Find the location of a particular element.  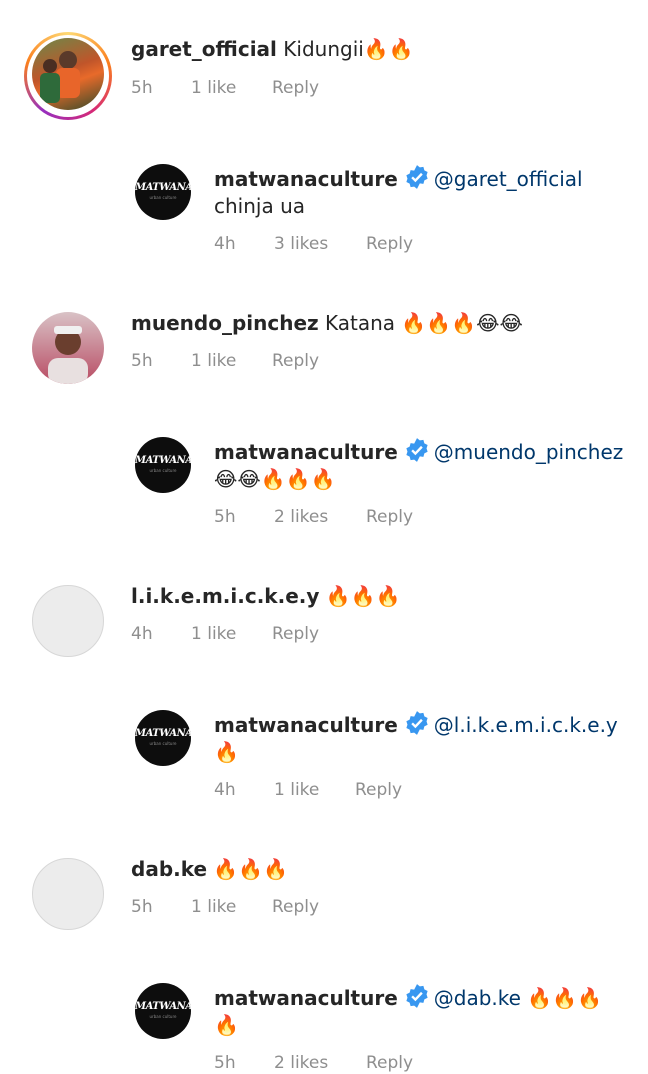

likes-count: 3 likes is located at coordinates (301, 244).